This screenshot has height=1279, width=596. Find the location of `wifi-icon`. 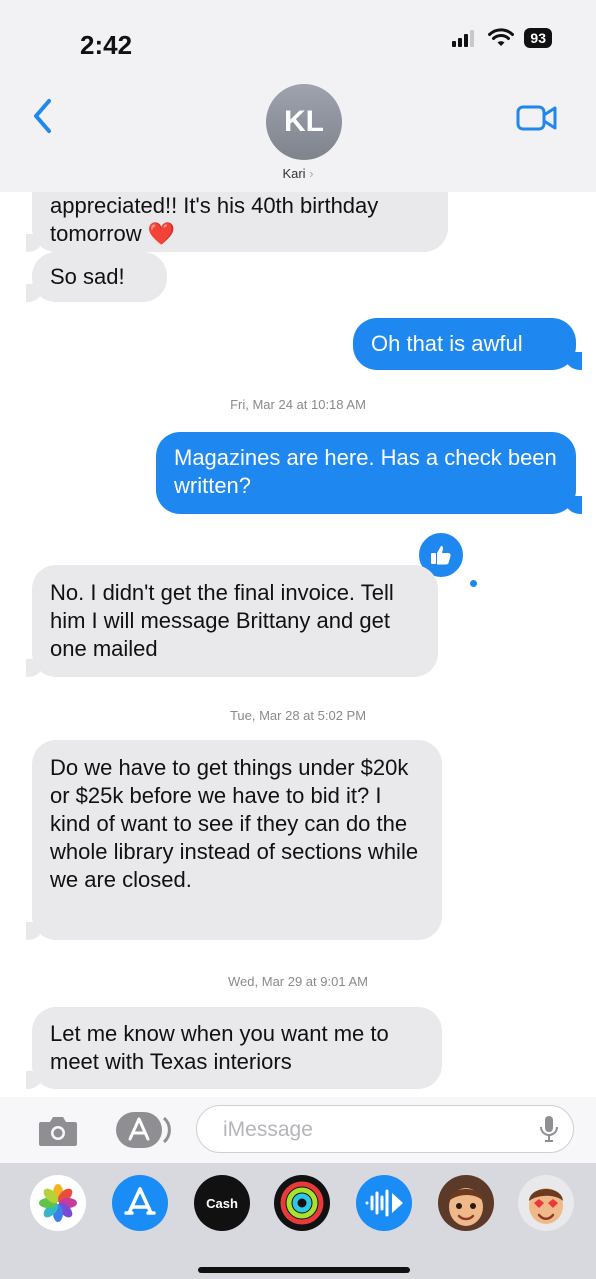

wifi-icon is located at coordinates (501, 37).